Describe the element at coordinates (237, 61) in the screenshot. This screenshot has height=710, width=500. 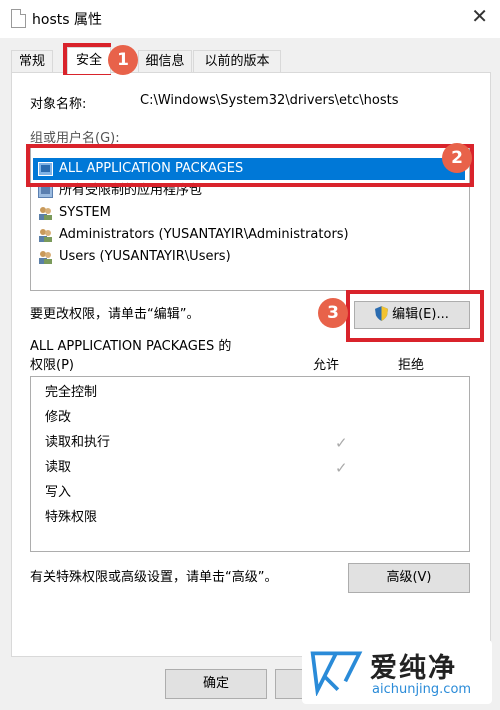
I see `tab-previous-versions: 以前的版本` at that location.